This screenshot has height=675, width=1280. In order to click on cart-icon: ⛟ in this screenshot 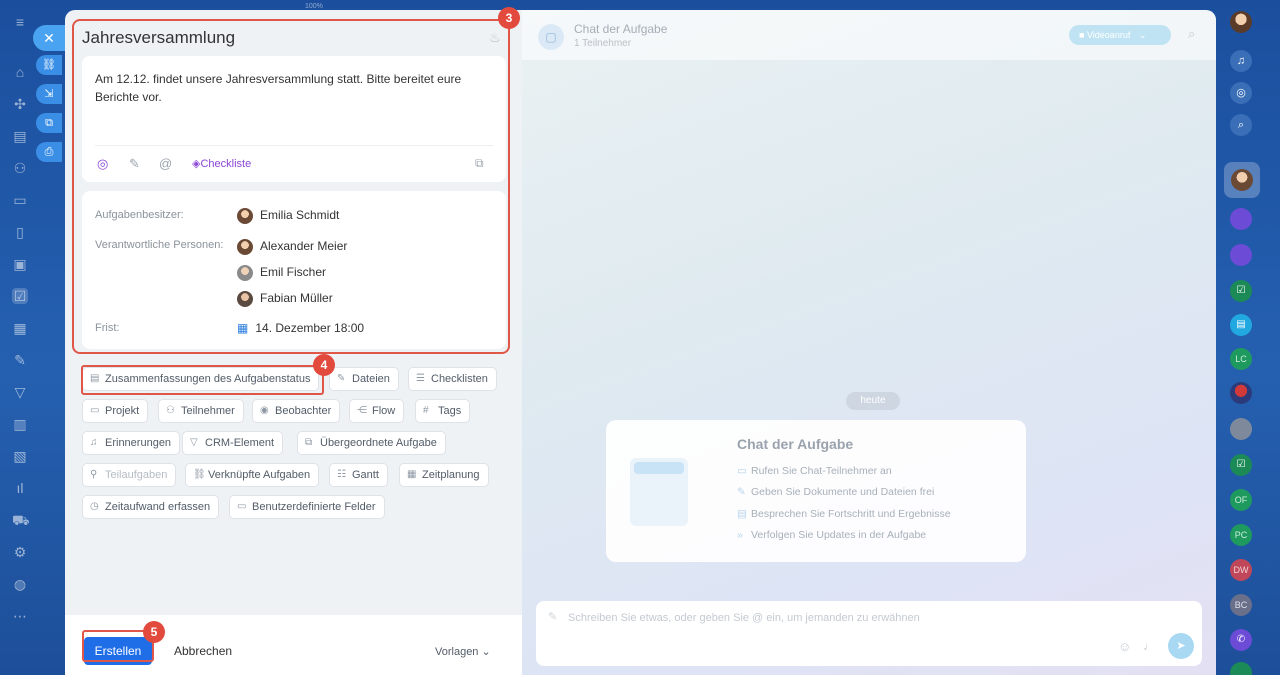, I will do `click(21, 520)`.